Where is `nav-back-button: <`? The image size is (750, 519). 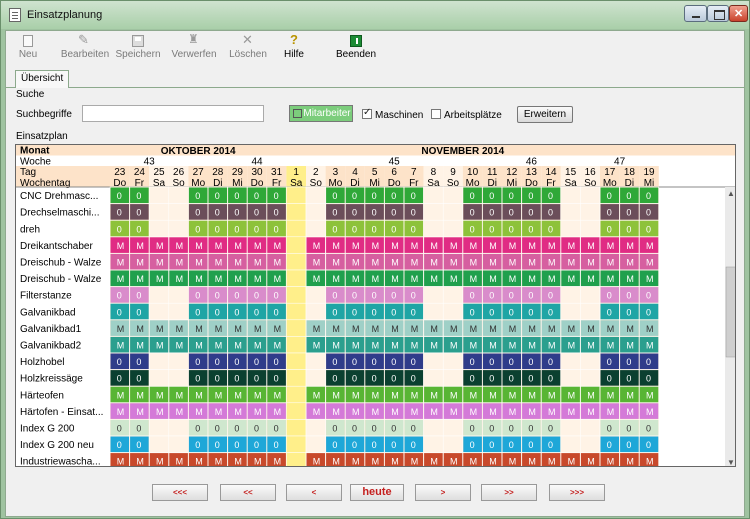
nav-back-button: < is located at coordinates (314, 492).